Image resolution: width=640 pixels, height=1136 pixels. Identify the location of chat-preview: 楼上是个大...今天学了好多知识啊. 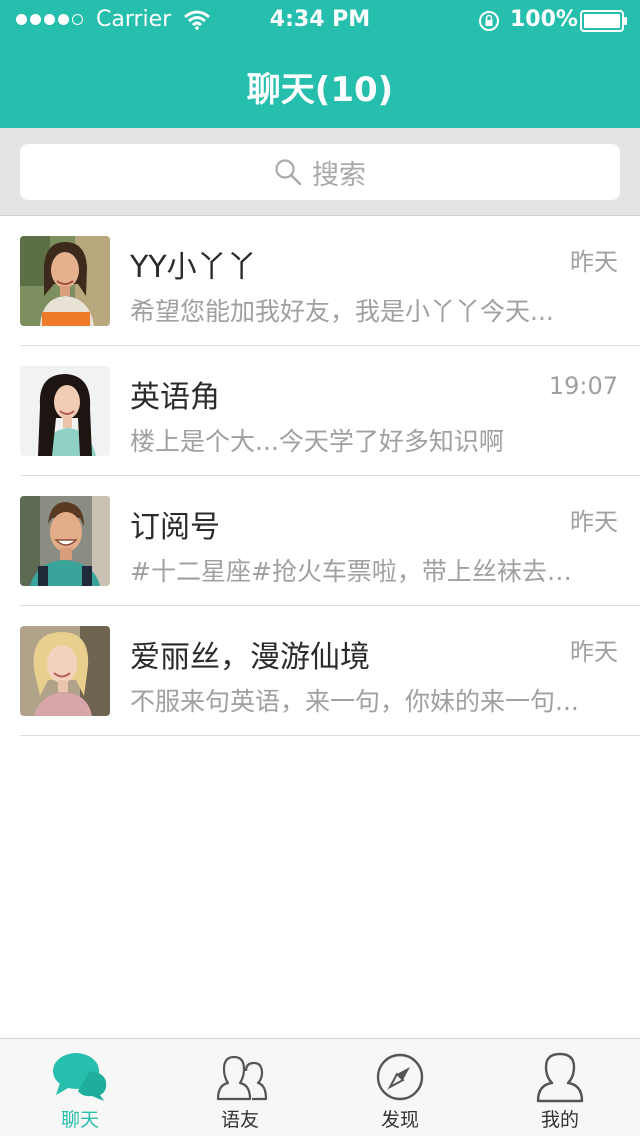
(317, 441).